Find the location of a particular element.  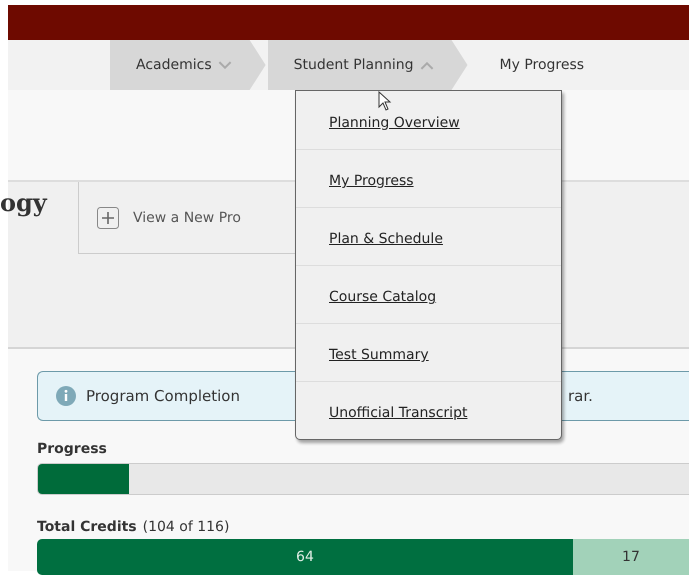

credits-segment: 64 is located at coordinates (305, 557).